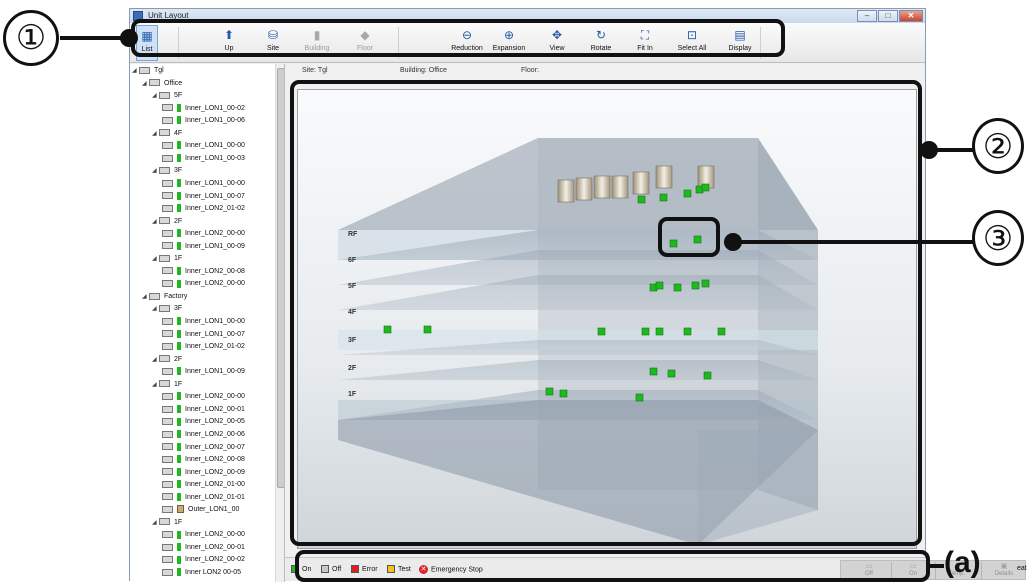 This screenshot has width=1028, height=585. What do you see at coordinates (215, 409) in the screenshot?
I see `tree-item-label: Inner_LON2_00-01` at bounding box center [215, 409].